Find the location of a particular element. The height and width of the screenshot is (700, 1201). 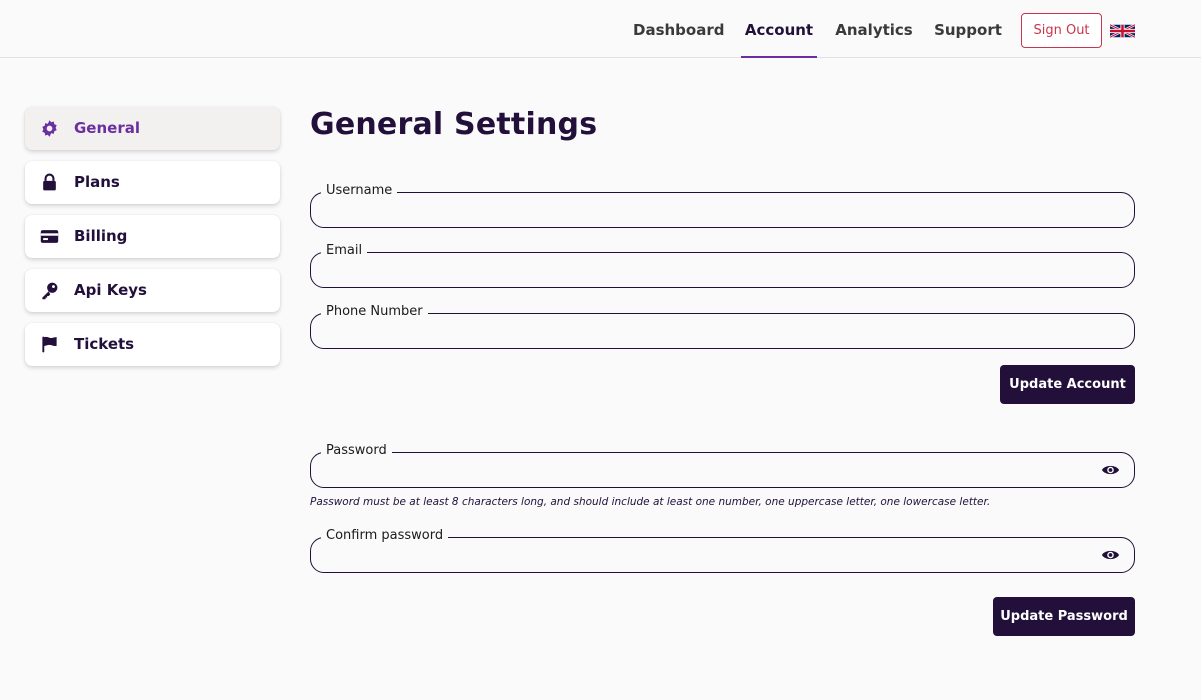

sidebar-label-billing: Billing is located at coordinates (101, 236).